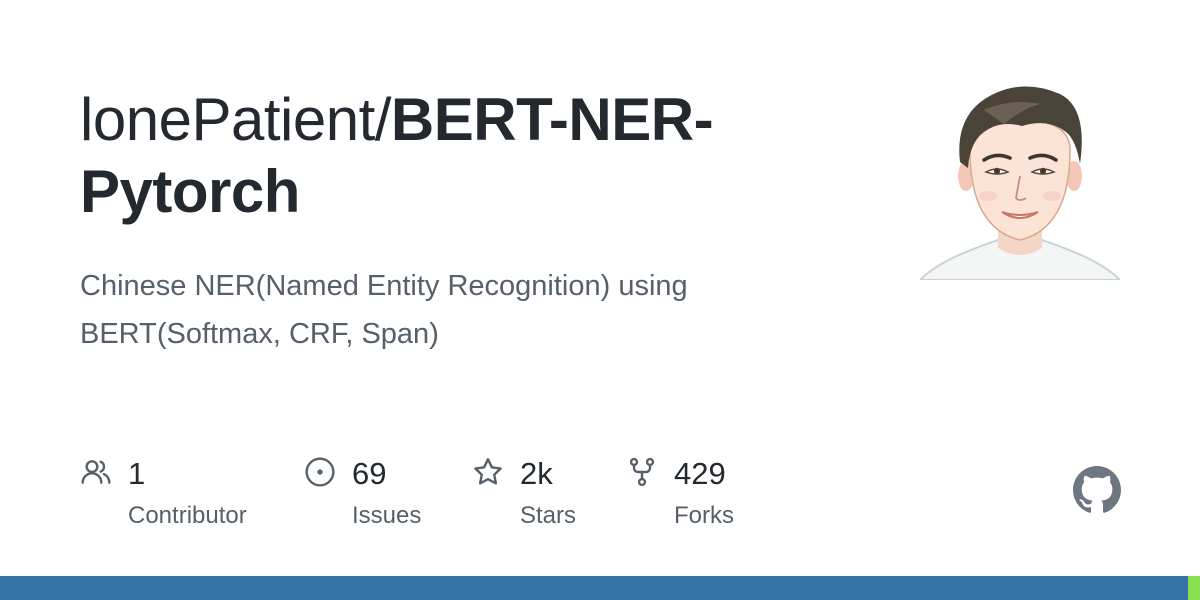 Image resolution: width=1200 pixels, height=600 pixels. I want to click on repo-forked-icon, so click(642, 472).